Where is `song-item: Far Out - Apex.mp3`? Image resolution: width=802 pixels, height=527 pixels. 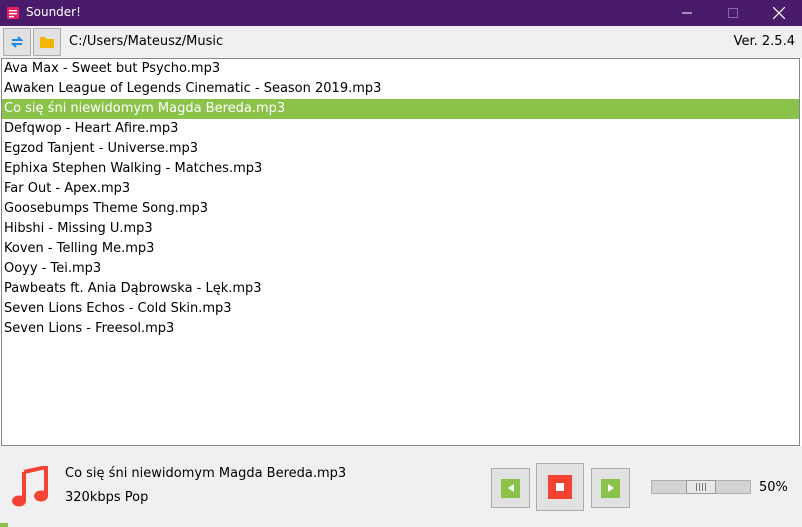
song-item: Far Out - Apex.mp3 is located at coordinates (400, 189).